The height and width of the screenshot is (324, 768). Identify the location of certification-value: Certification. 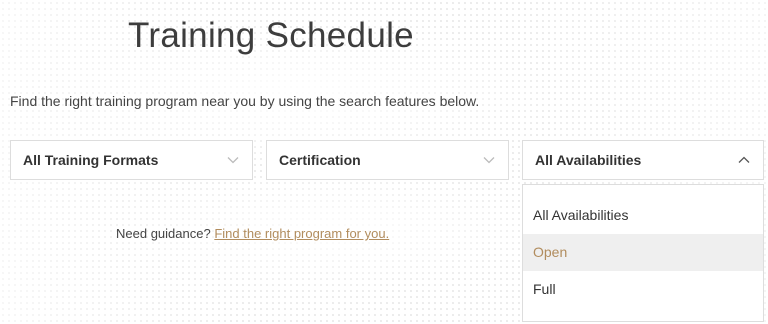
(320, 160).